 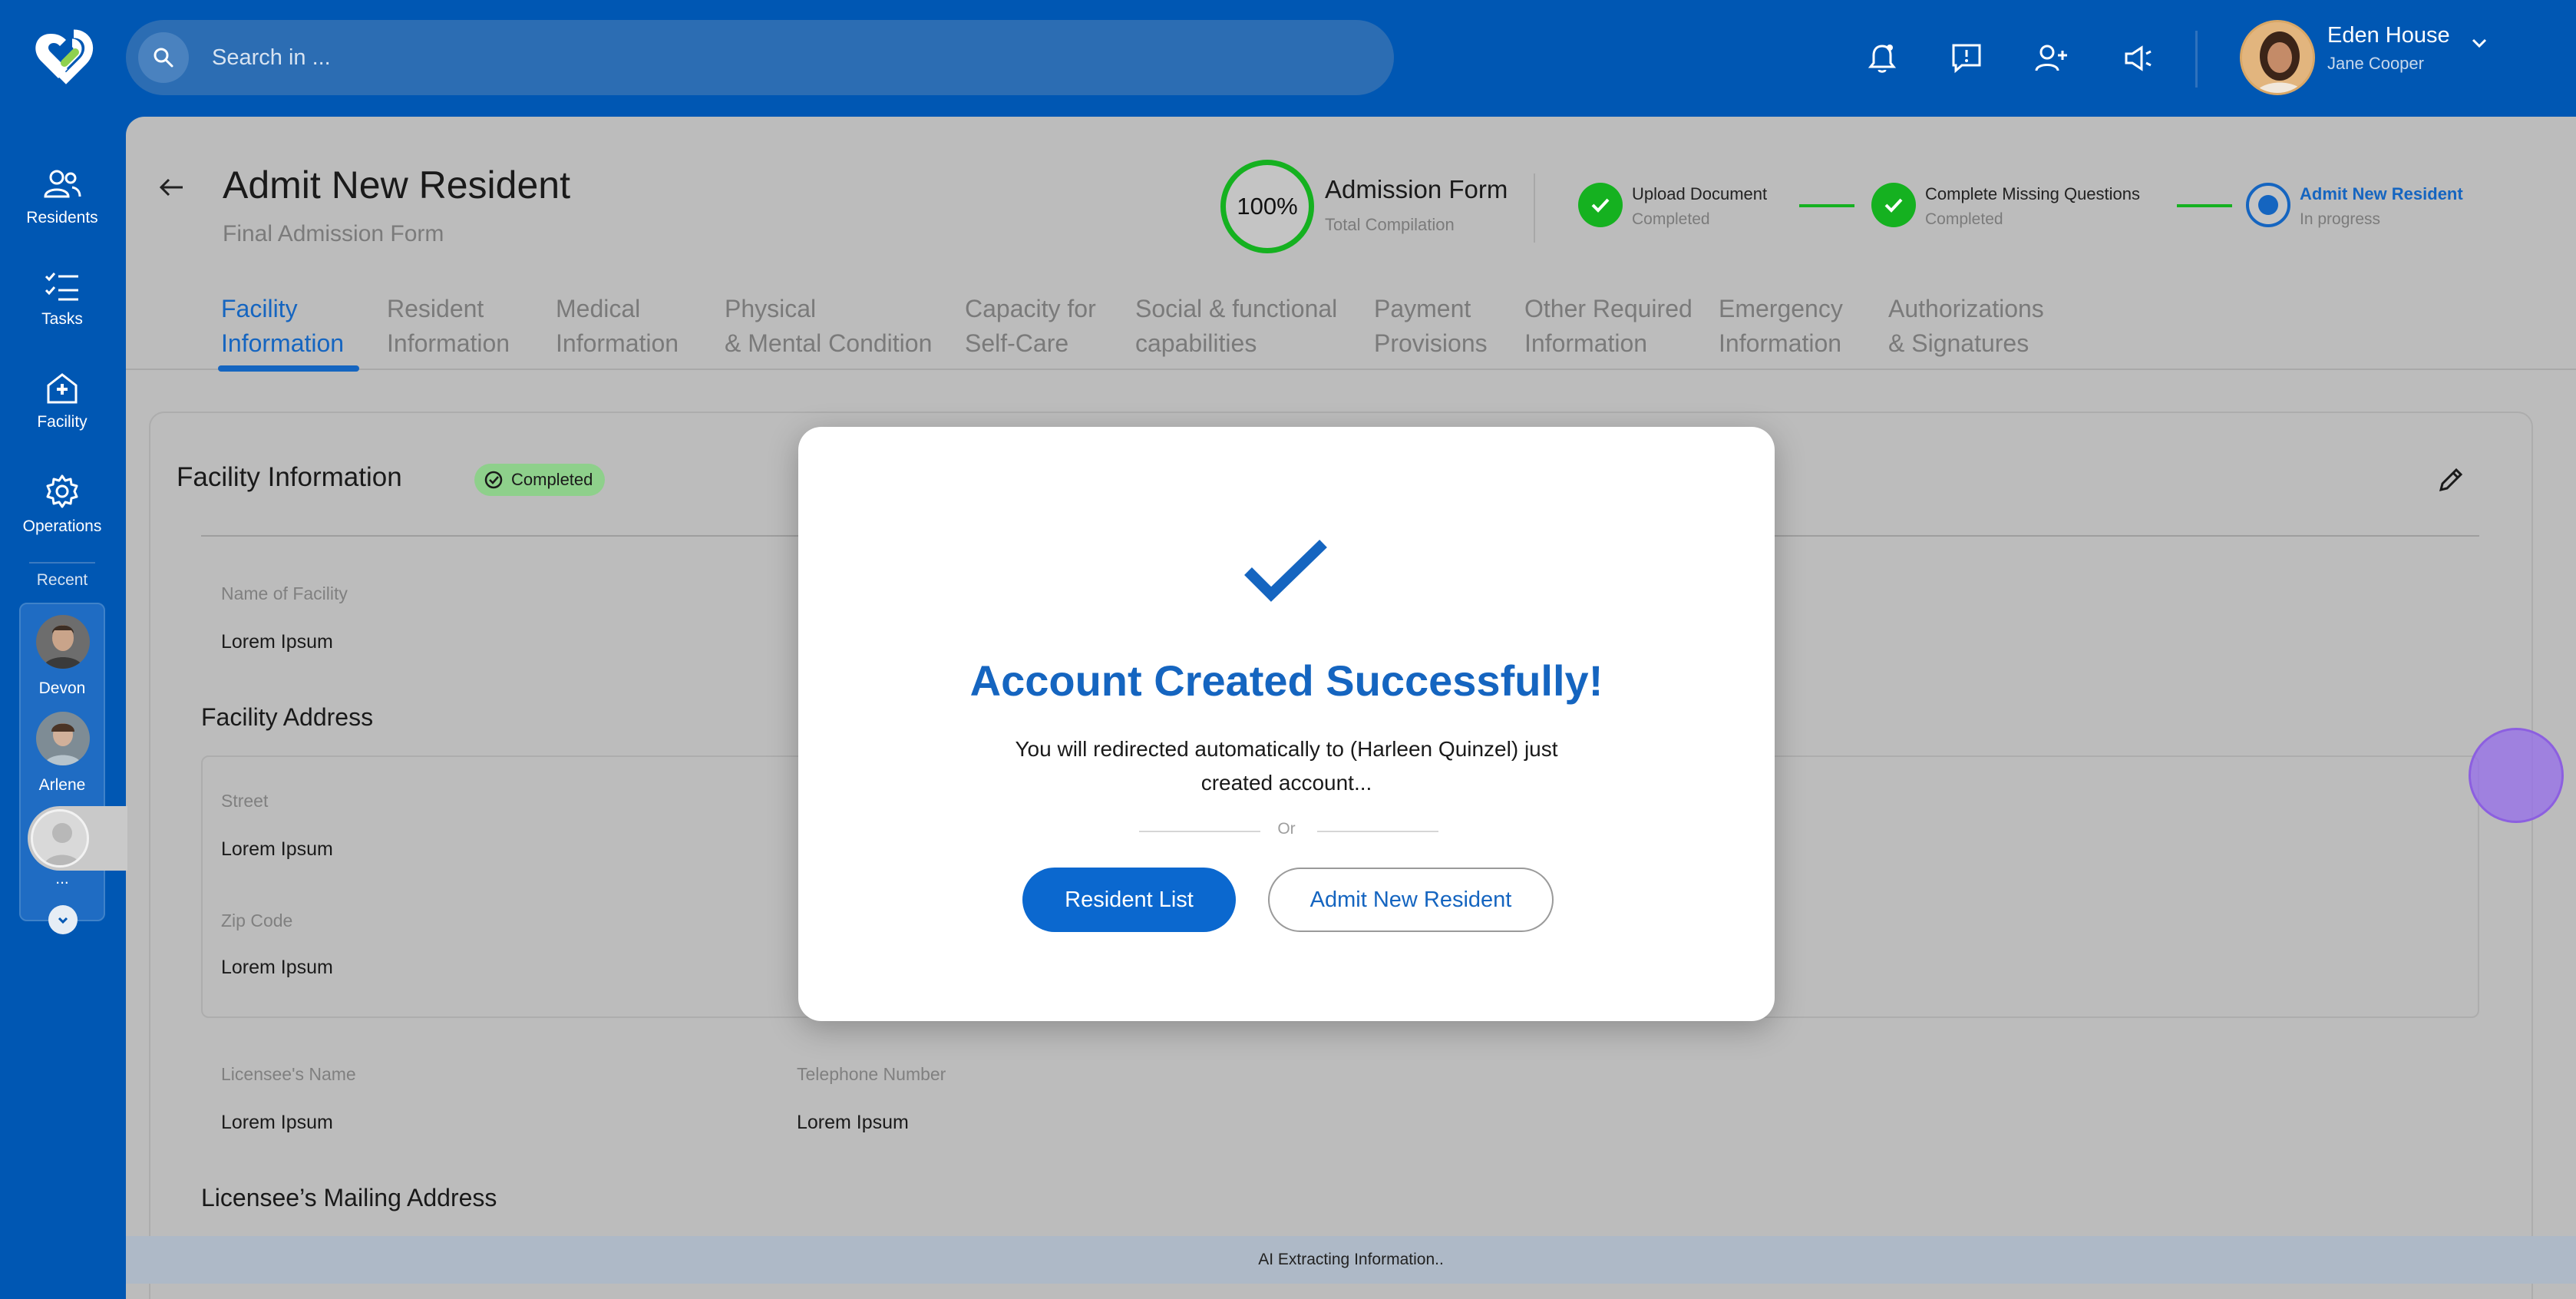 What do you see at coordinates (1966, 58) in the screenshot?
I see `feedback-icon` at bounding box center [1966, 58].